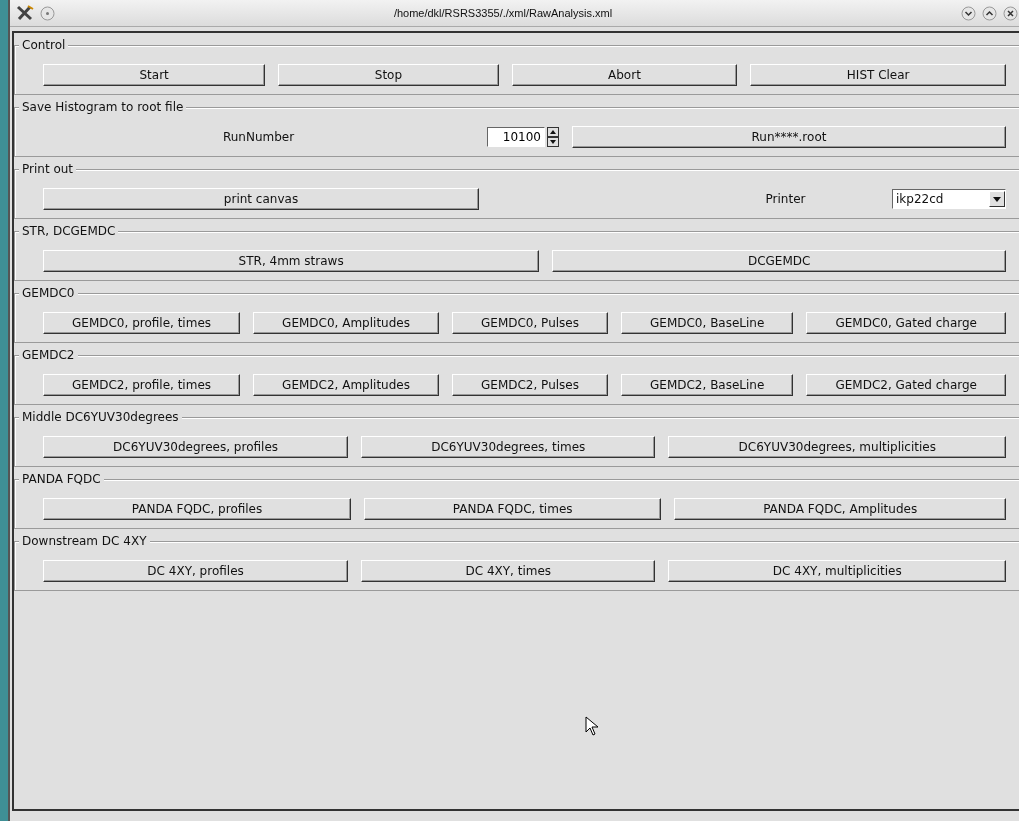  Describe the element at coordinates (103, 107) in the screenshot. I see `group-title: Save Histogram to root file` at that location.